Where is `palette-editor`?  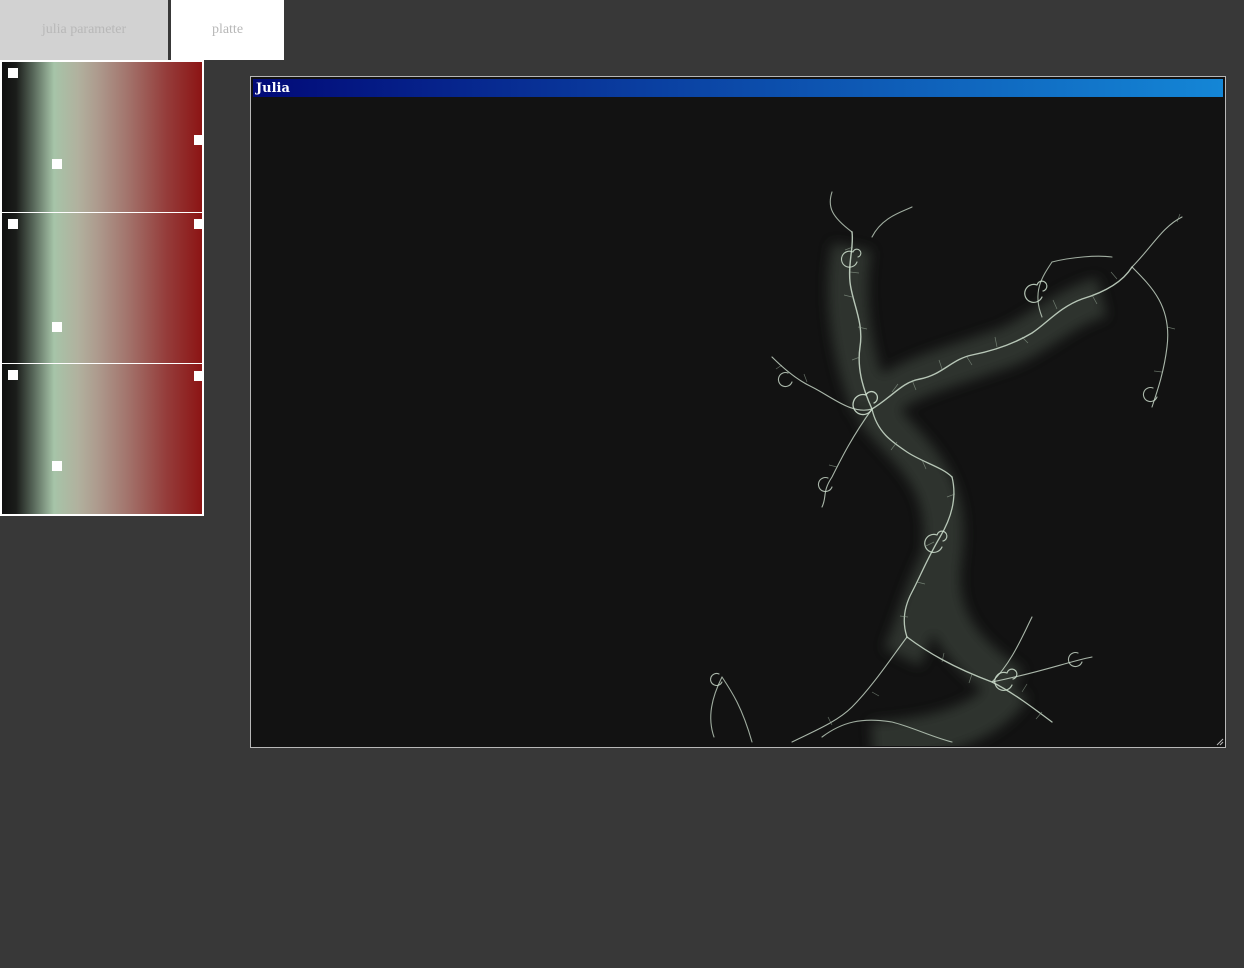
palette-editor is located at coordinates (102, 288).